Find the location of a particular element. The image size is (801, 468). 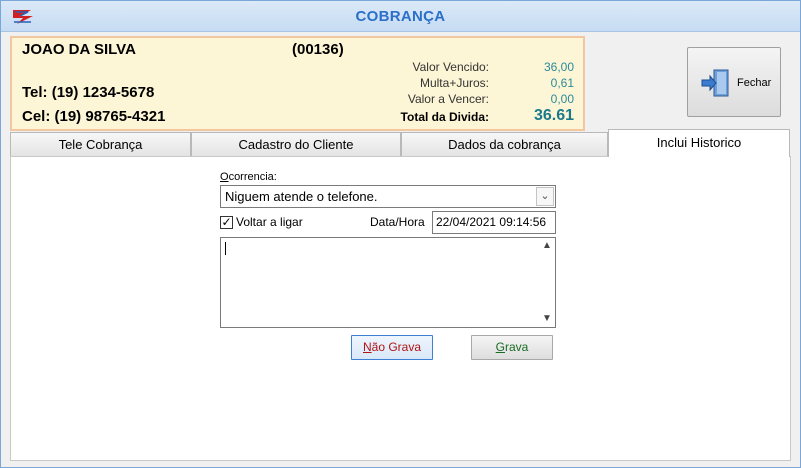

amount-row-vencido: Valor Vencido: 36,00 is located at coordinates (474, 68).